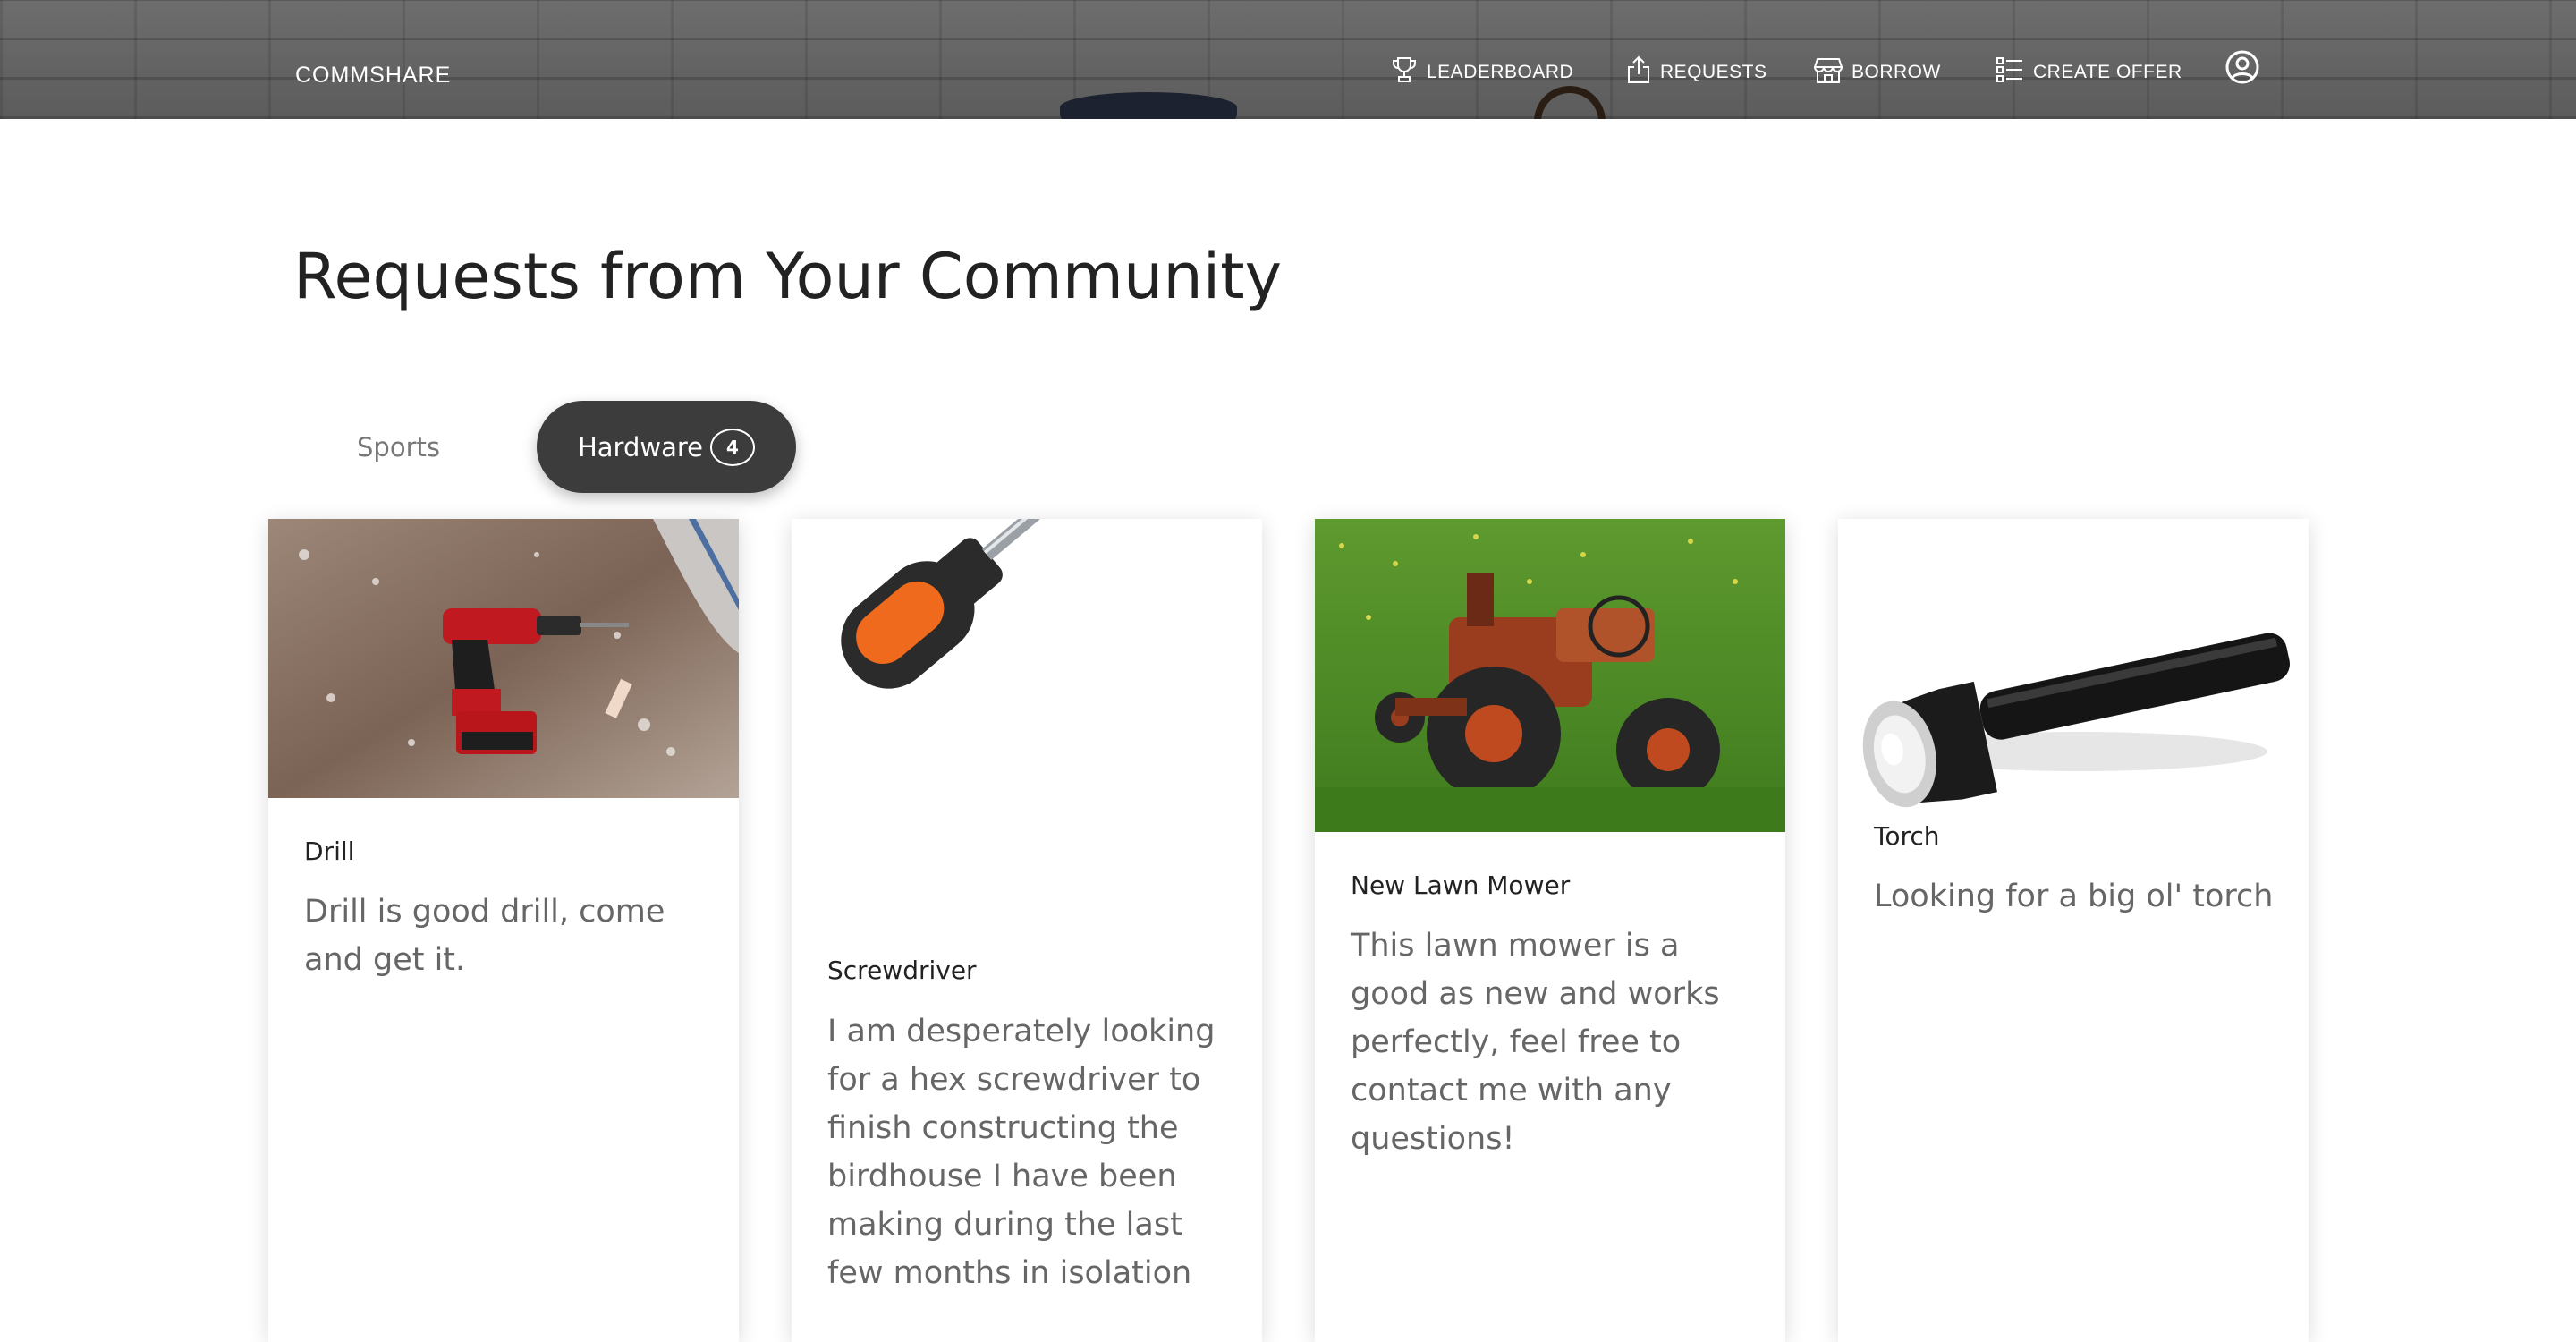  What do you see at coordinates (484, 936) in the screenshot?
I see `card-description: Drill is good drill, come and get it.` at bounding box center [484, 936].